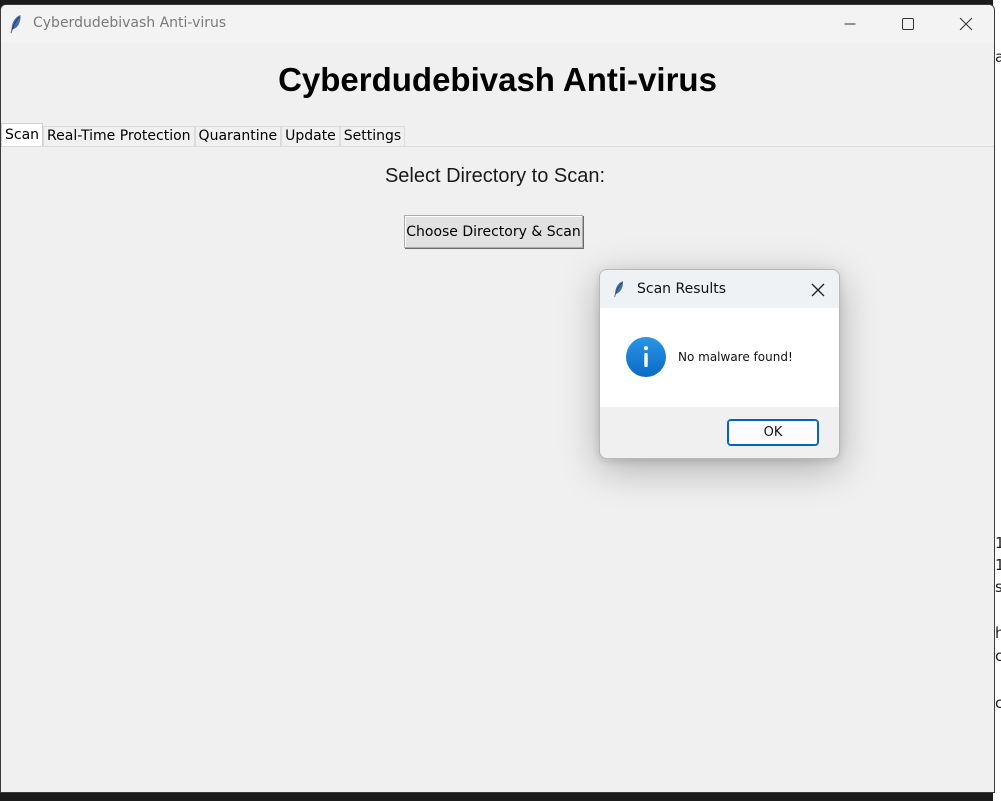  What do you see at coordinates (998, 57) in the screenshot?
I see `background-fragment: a` at bounding box center [998, 57].